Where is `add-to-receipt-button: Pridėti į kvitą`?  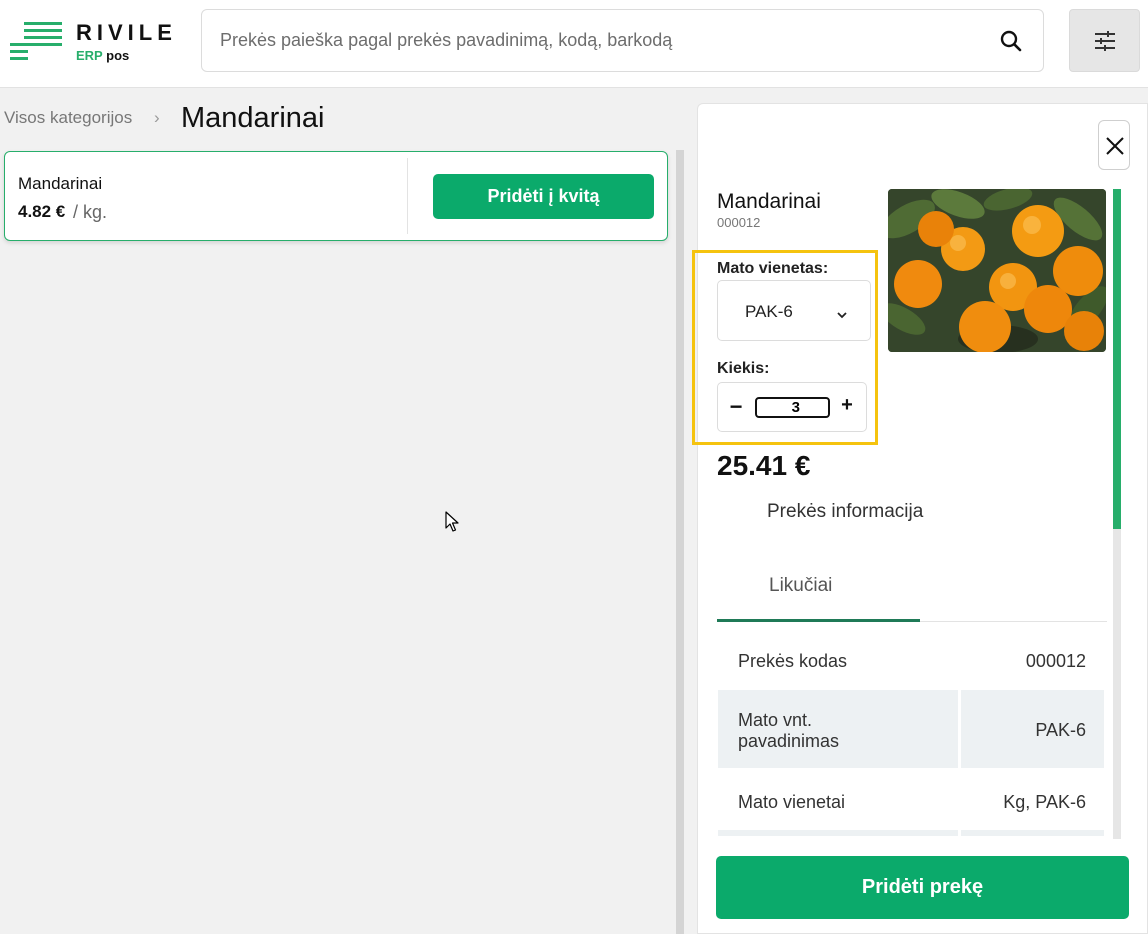
add-to-receipt-button: Pridėti į kvitą is located at coordinates (543, 196).